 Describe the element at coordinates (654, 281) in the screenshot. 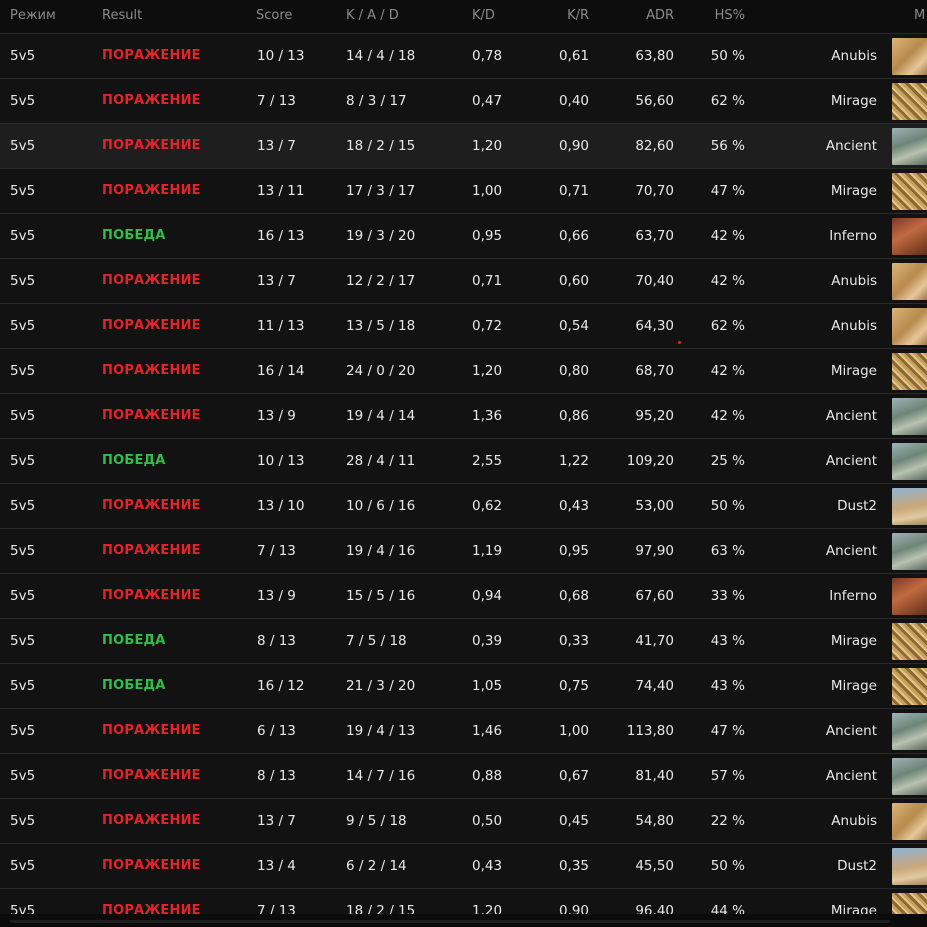

I see `adr-cell: 70,40` at that location.